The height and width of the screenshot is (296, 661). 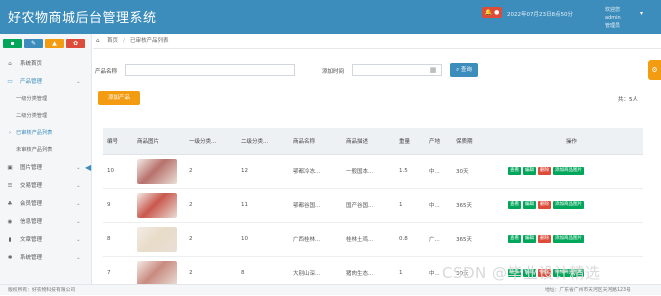 What do you see at coordinates (54, 43) in the screenshot?
I see `users-icon: ▲` at bounding box center [54, 43].